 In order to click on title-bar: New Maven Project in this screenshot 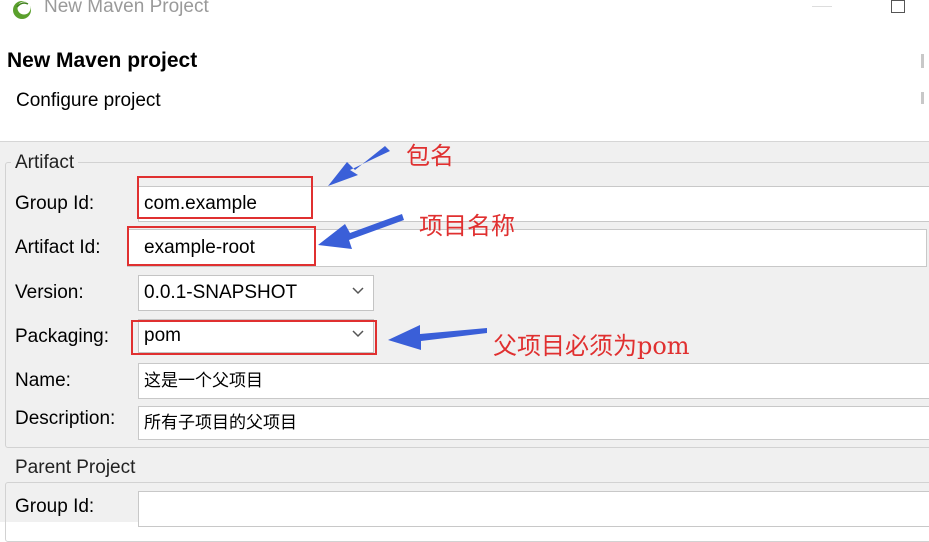, I will do `click(464, 11)`.